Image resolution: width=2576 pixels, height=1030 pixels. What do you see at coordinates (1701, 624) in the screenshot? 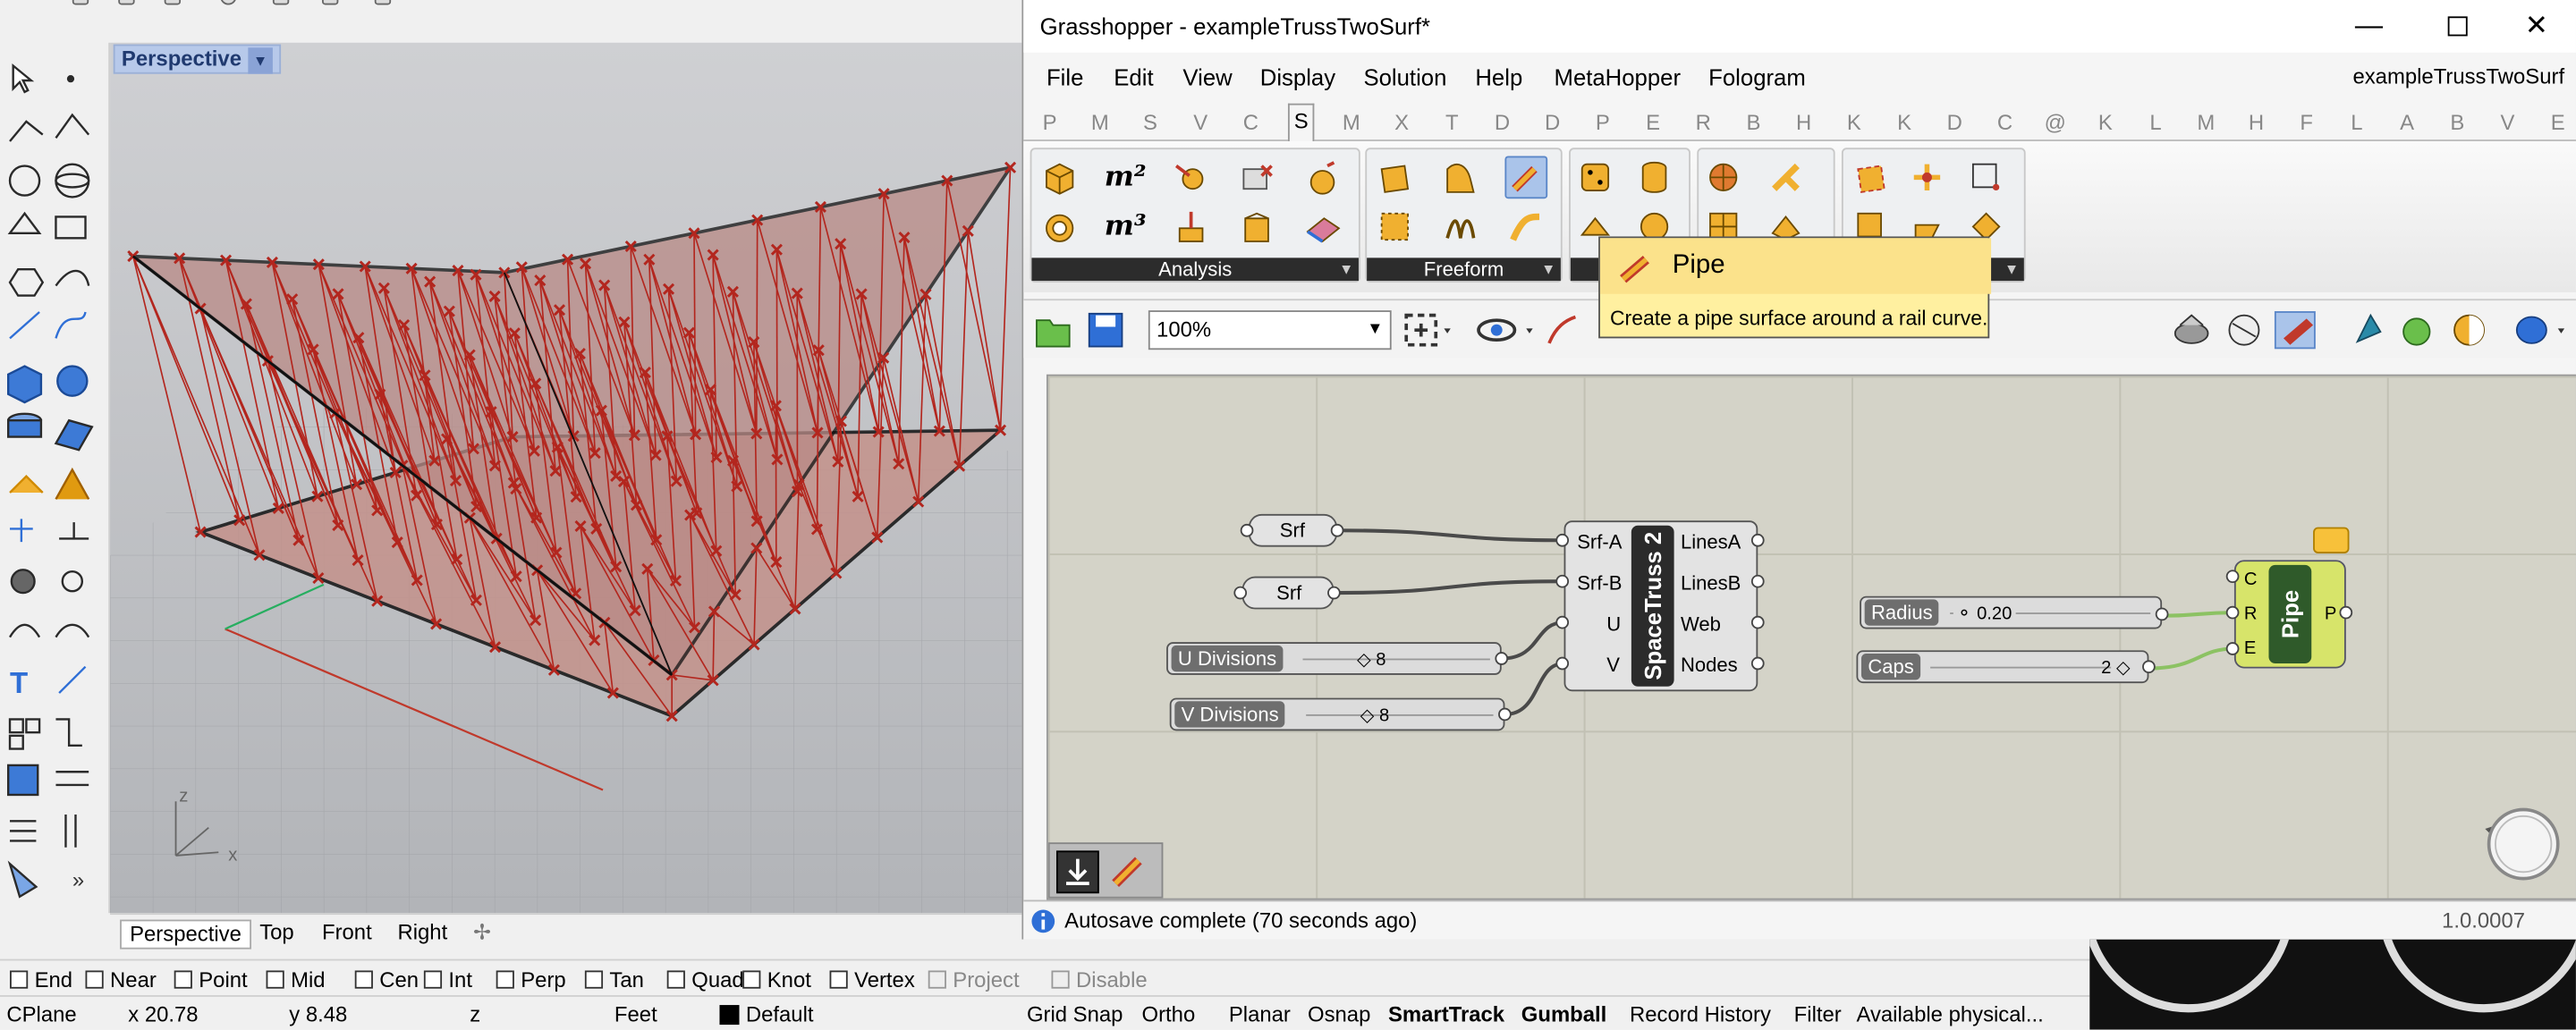
I see `output-web: Web` at bounding box center [1701, 624].